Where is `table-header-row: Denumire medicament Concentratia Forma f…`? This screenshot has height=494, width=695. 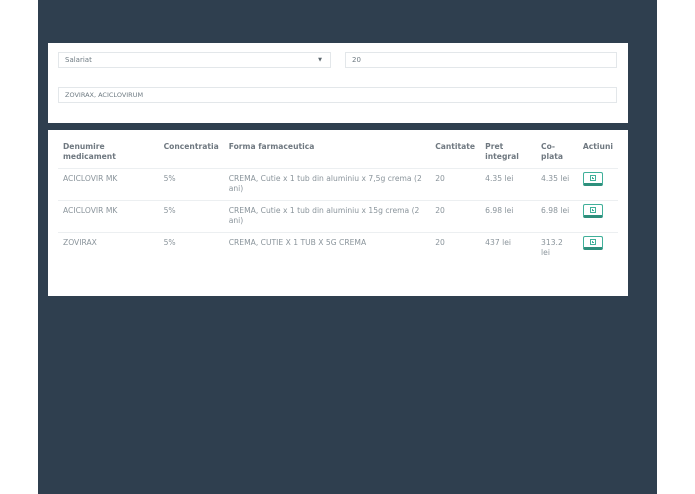 table-header-row: Denumire medicament Concentratia Forma f… is located at coordinates (338, 154).